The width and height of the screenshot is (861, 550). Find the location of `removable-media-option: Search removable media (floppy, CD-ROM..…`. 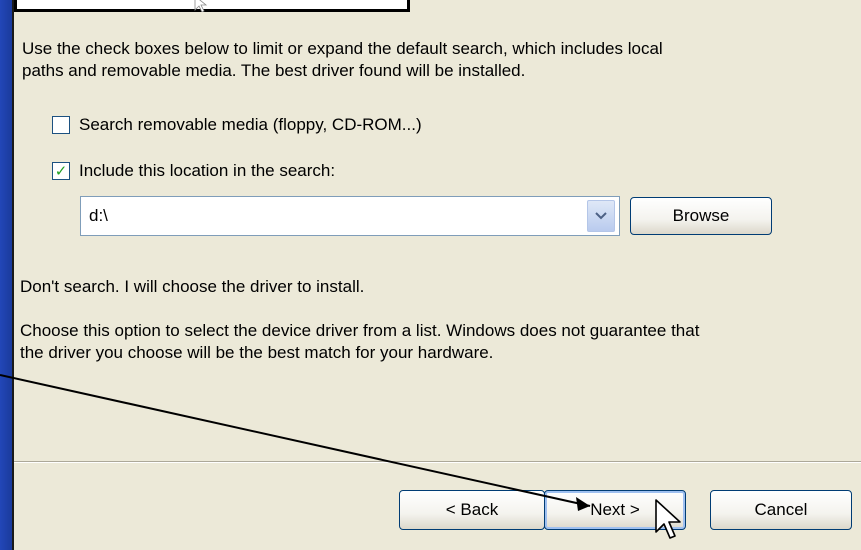

removable-media-option: Search removable media (floppy, CD-ROM..… is located at coordinates (237, 125).